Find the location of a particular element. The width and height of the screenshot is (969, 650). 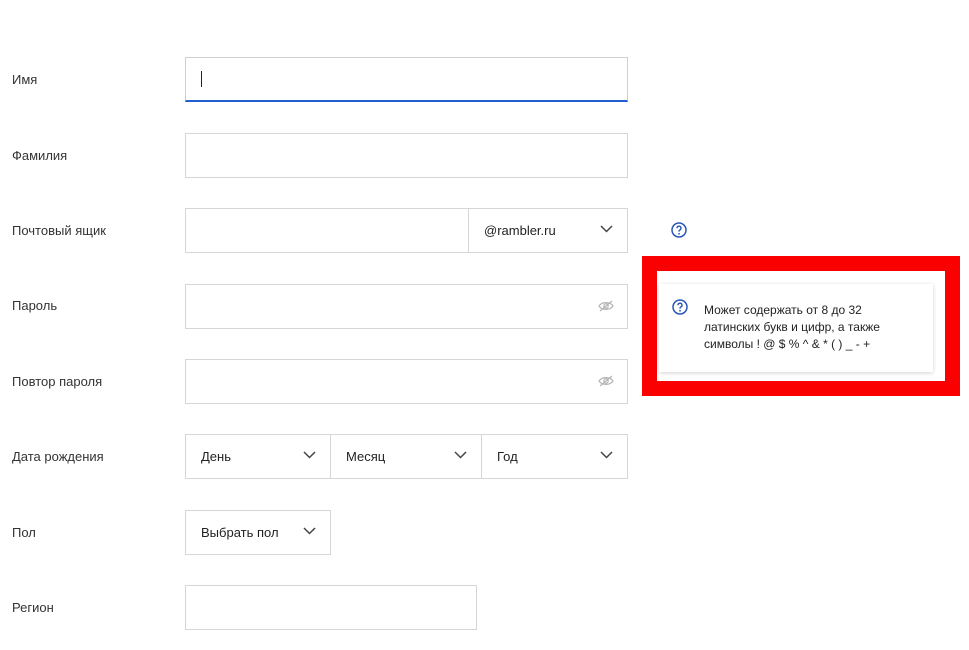

gender-select: Выбрать пол is located at coordinates (258, 532).